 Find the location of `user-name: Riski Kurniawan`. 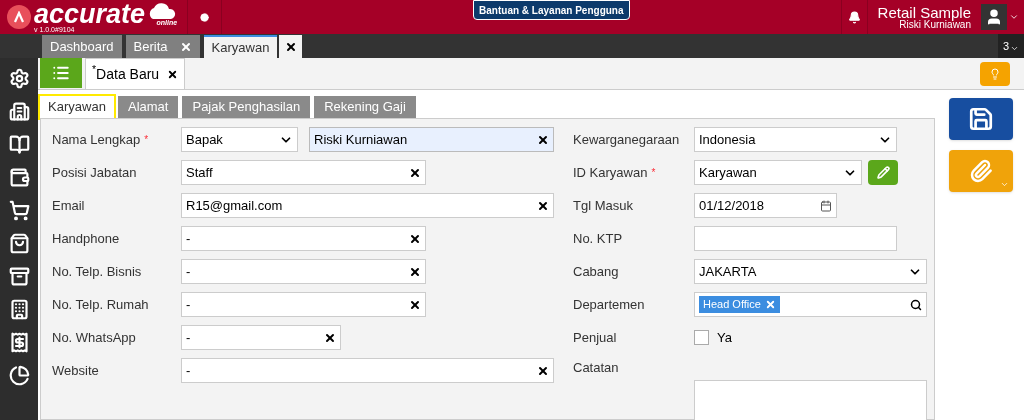

user-name: Riski Kurniawan is located at coordinates (935, 24).